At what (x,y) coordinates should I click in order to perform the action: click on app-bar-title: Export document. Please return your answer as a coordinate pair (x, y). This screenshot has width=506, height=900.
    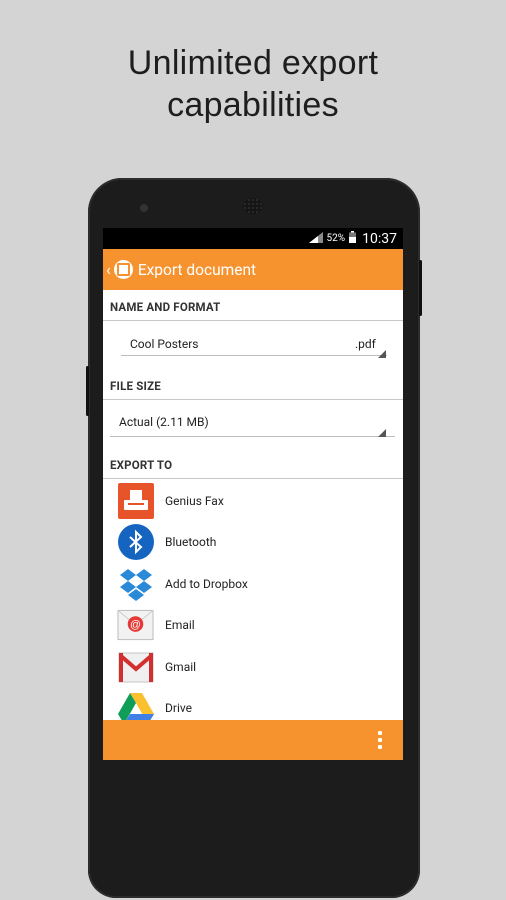
    Looking at the image, I should click on (197, 269).